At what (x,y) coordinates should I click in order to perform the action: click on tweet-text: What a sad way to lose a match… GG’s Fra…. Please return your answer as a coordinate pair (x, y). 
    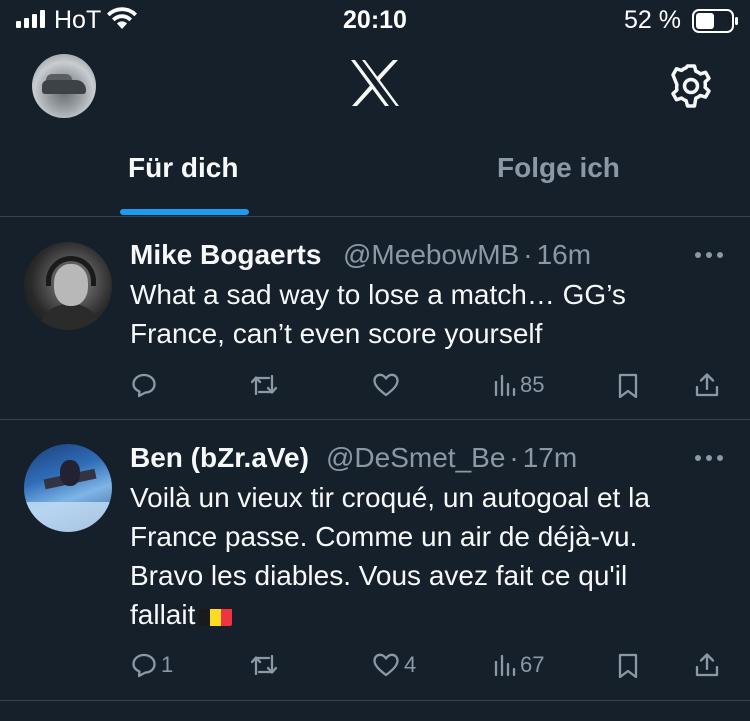
    Looking at the image, I should click on (430, 314).